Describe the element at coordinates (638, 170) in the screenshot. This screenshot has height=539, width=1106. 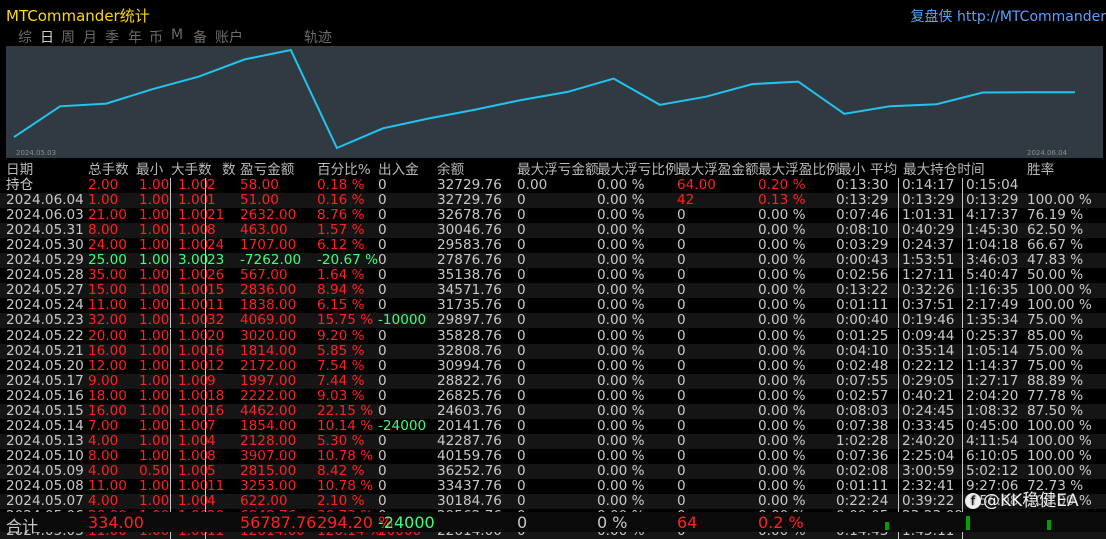
I see `col-max-float-loss-pct: 最大浮亏比例` at that location.